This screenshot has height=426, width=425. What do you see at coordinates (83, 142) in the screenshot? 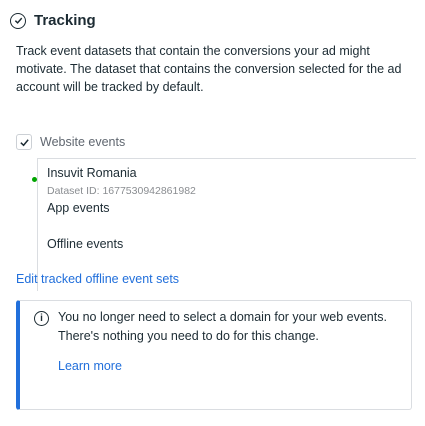
I see `website-events-label: Website events` at bounding box center [83, 142].